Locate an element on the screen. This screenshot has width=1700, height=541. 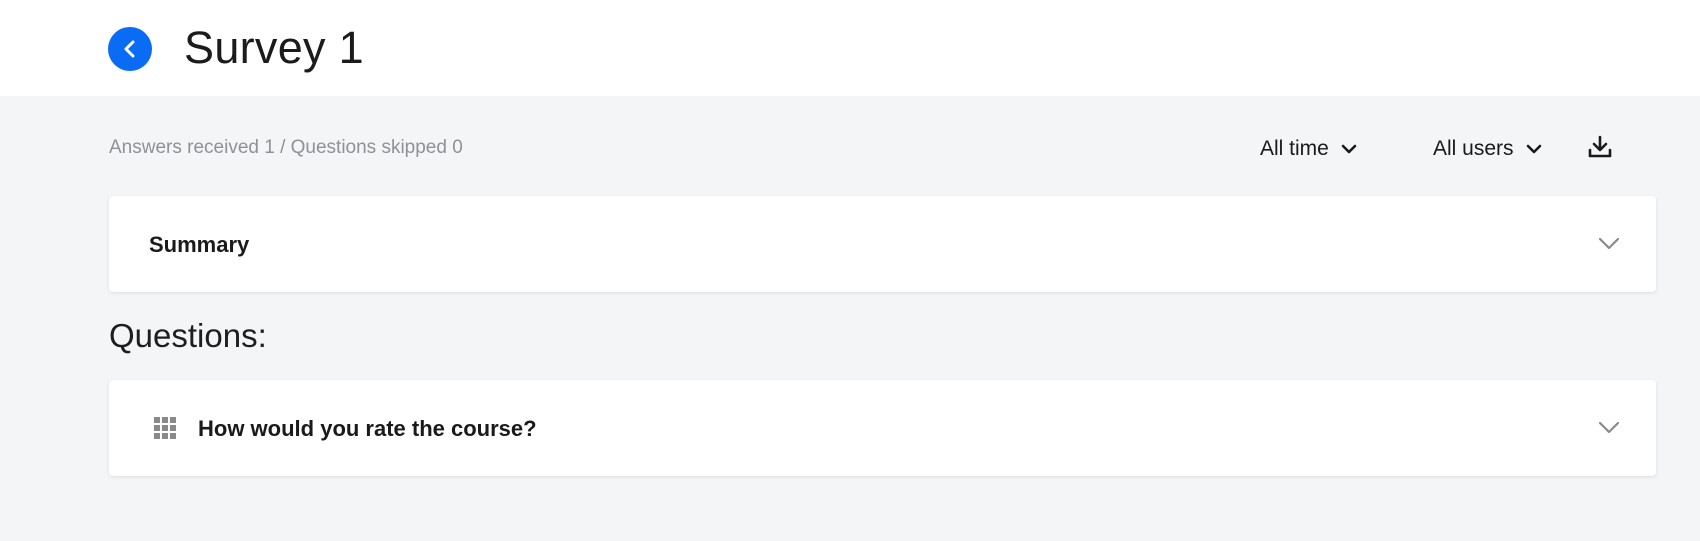
user-filter-dropdown: All users is located at coordinates (1487, 149).